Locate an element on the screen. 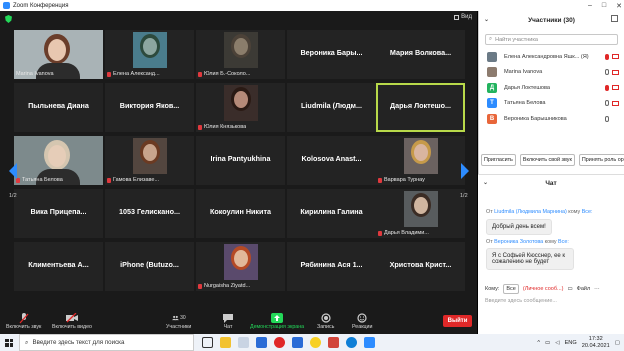  sender-name: Вероника Золотова is located at coordinates (518, 242).